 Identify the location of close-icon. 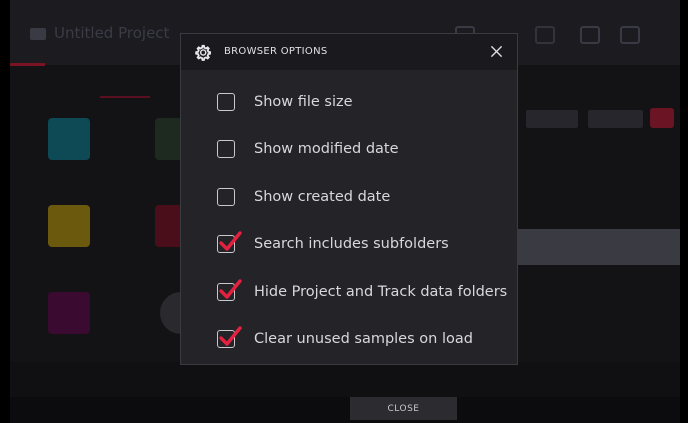
(496, 51).